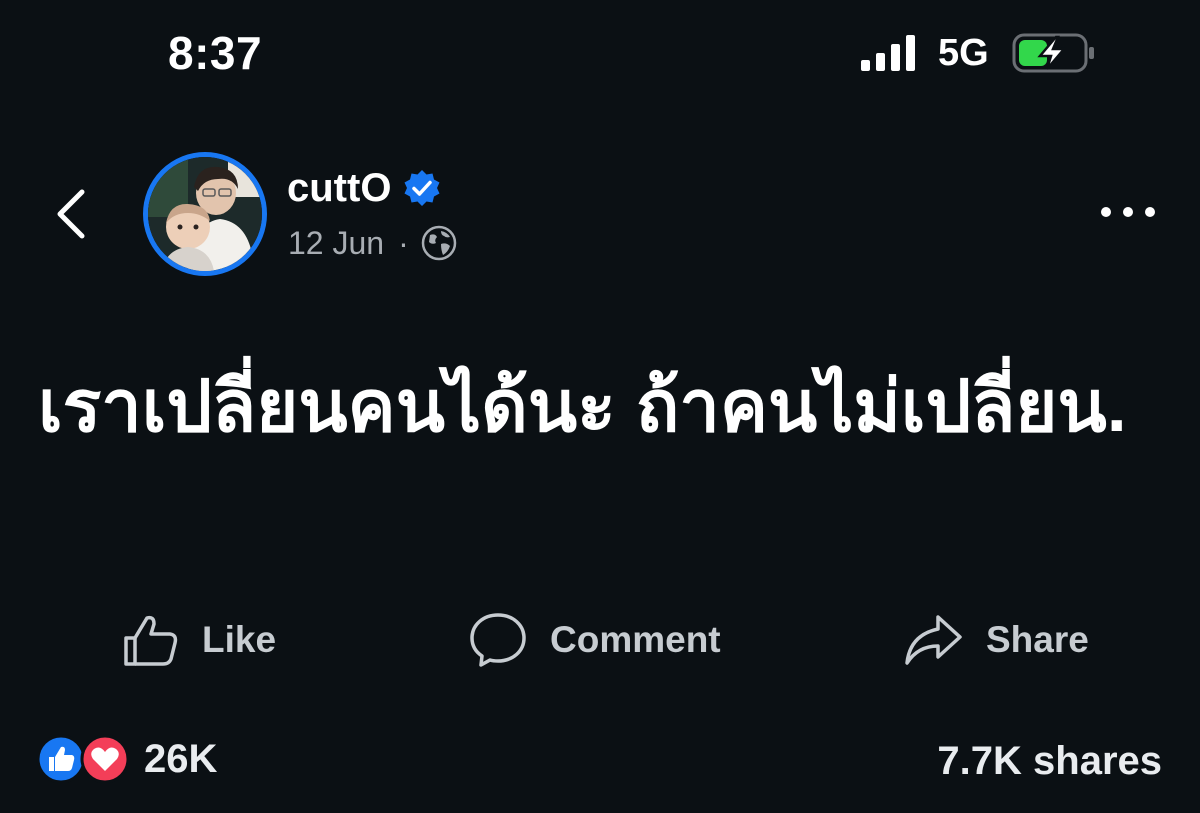 Image resolution: width=1200 pixels, height=813 pixels. I want to click on share-button: Share, so click(995, 640).